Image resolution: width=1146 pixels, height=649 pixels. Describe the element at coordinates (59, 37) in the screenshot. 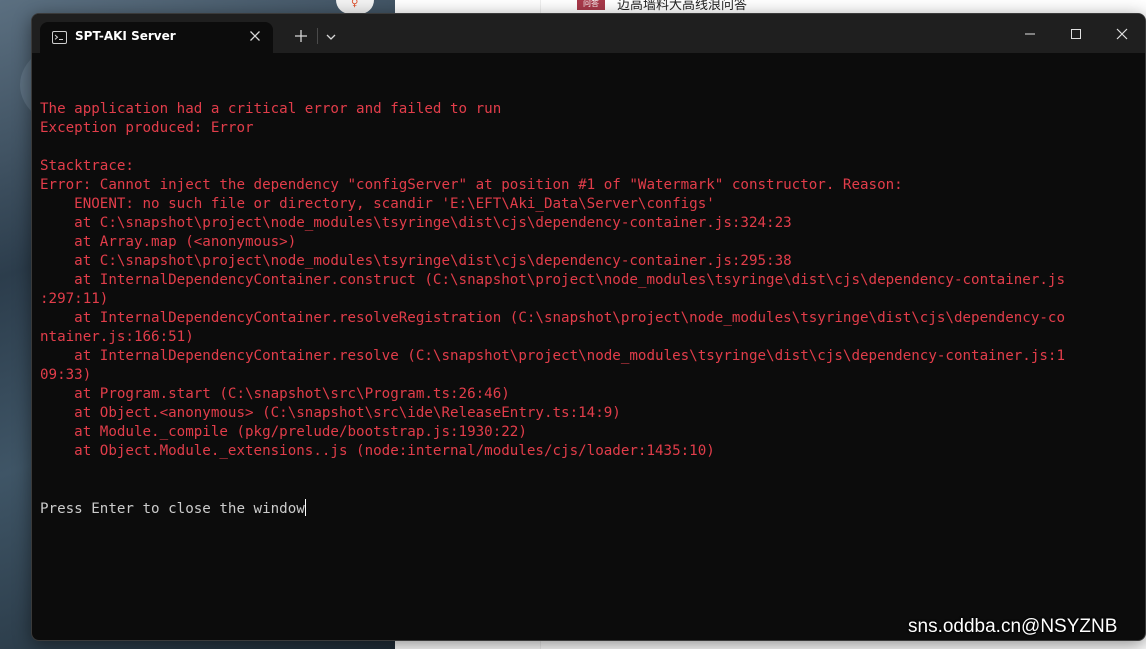

I see `terminal-icon` at that location.